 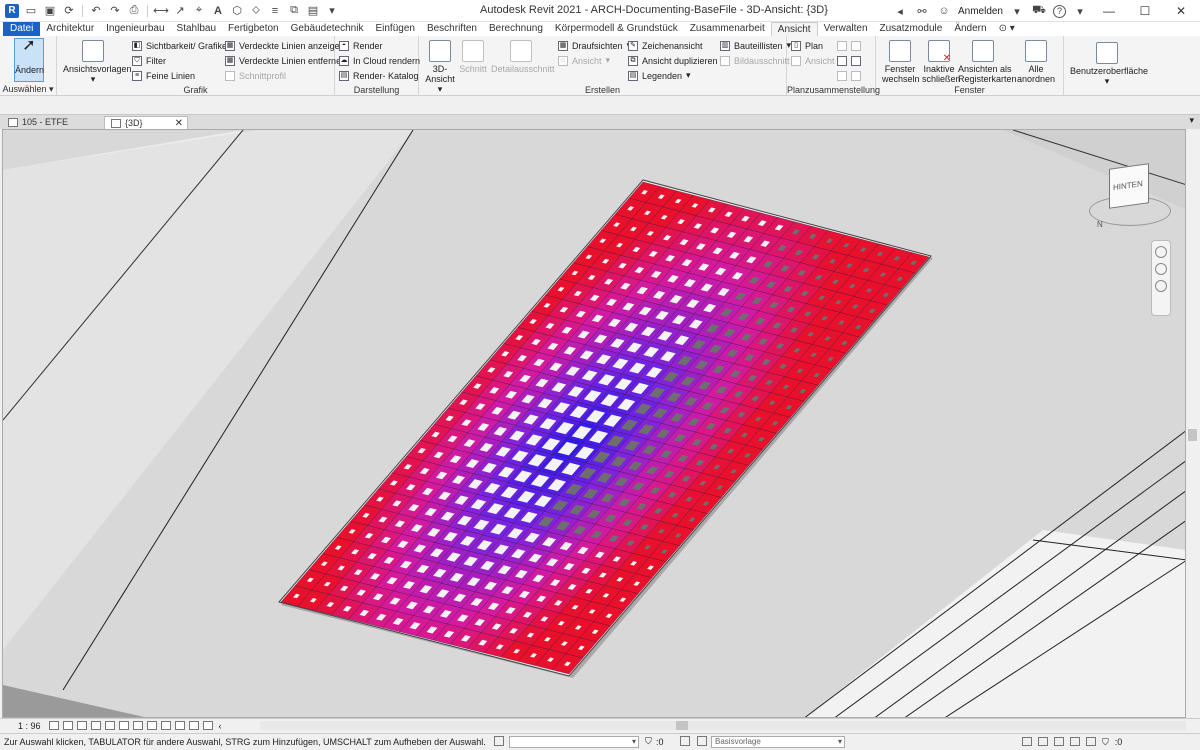 I want to click on help-icon: ?, so click(x=1059, y=11).